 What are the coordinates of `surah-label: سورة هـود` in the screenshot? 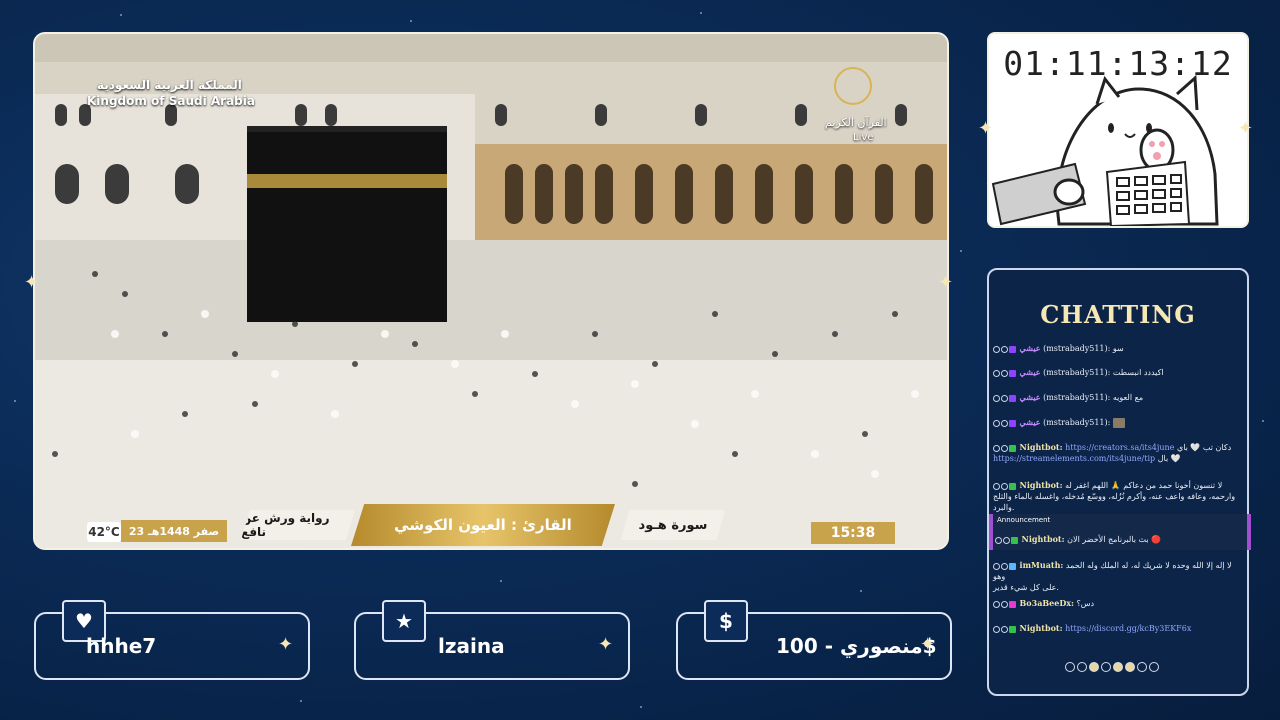 It's located at (673, 525).